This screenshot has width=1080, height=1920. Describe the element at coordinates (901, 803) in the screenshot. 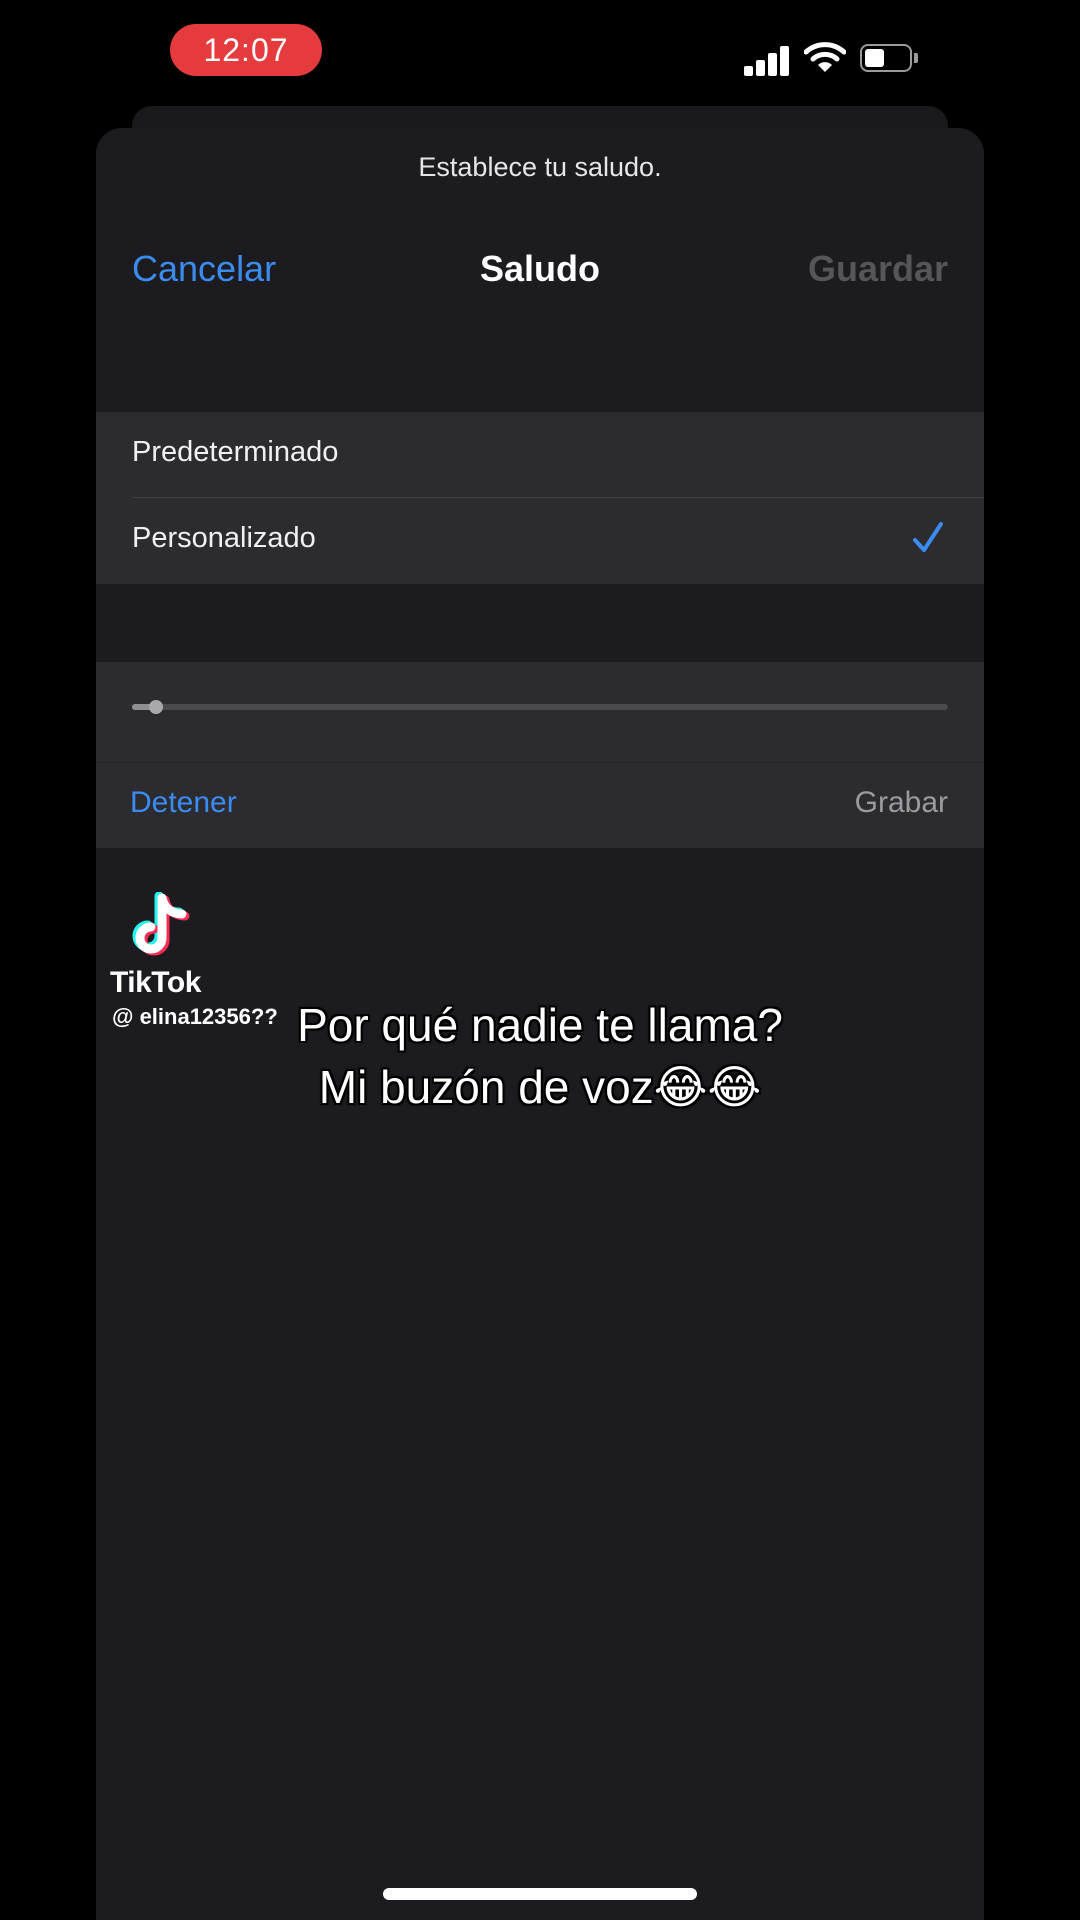

I see `record-button: Grabar` at that location.